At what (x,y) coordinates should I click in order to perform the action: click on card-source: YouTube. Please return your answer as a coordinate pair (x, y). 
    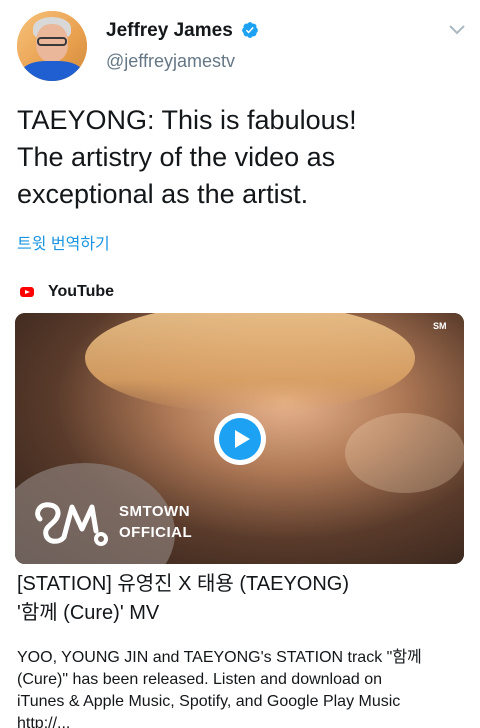
    Looking at the image, I should click on (67, 292).